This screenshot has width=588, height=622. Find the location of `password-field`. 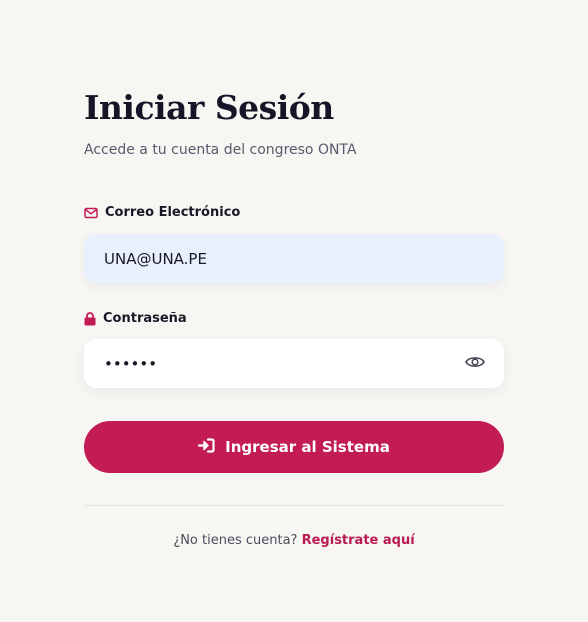

password-field is located at coordinates (294, 363).